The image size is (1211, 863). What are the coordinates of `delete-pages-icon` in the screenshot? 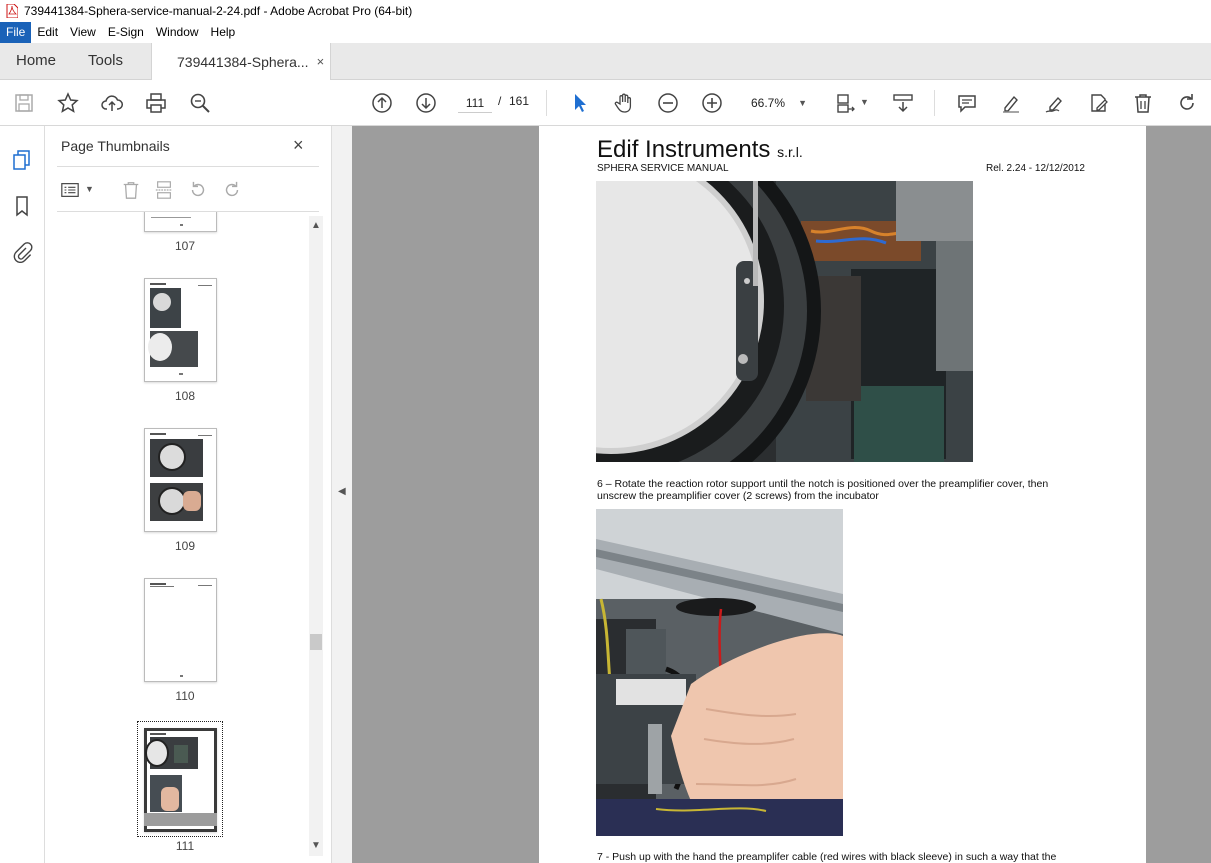 It's located at (131, 190).